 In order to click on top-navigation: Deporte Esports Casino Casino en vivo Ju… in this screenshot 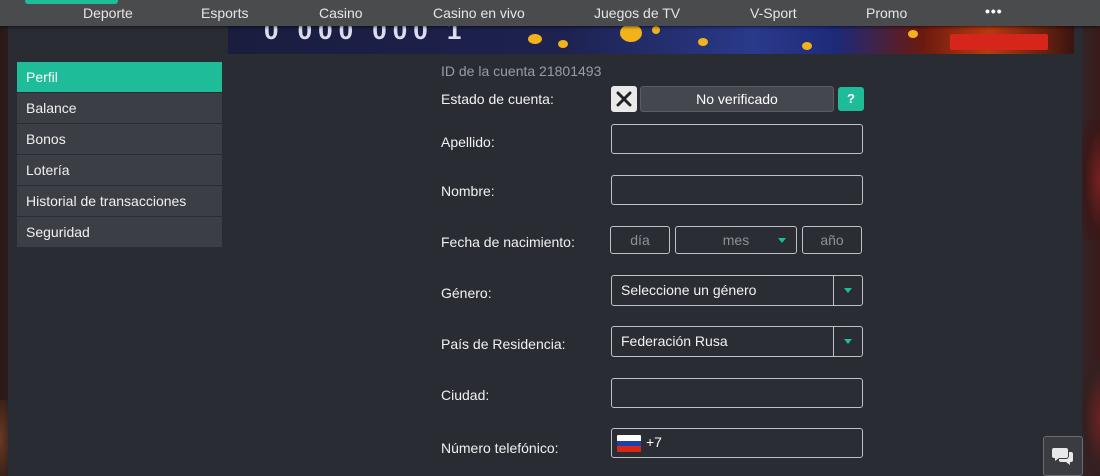, I will do `click(550, 13)`.